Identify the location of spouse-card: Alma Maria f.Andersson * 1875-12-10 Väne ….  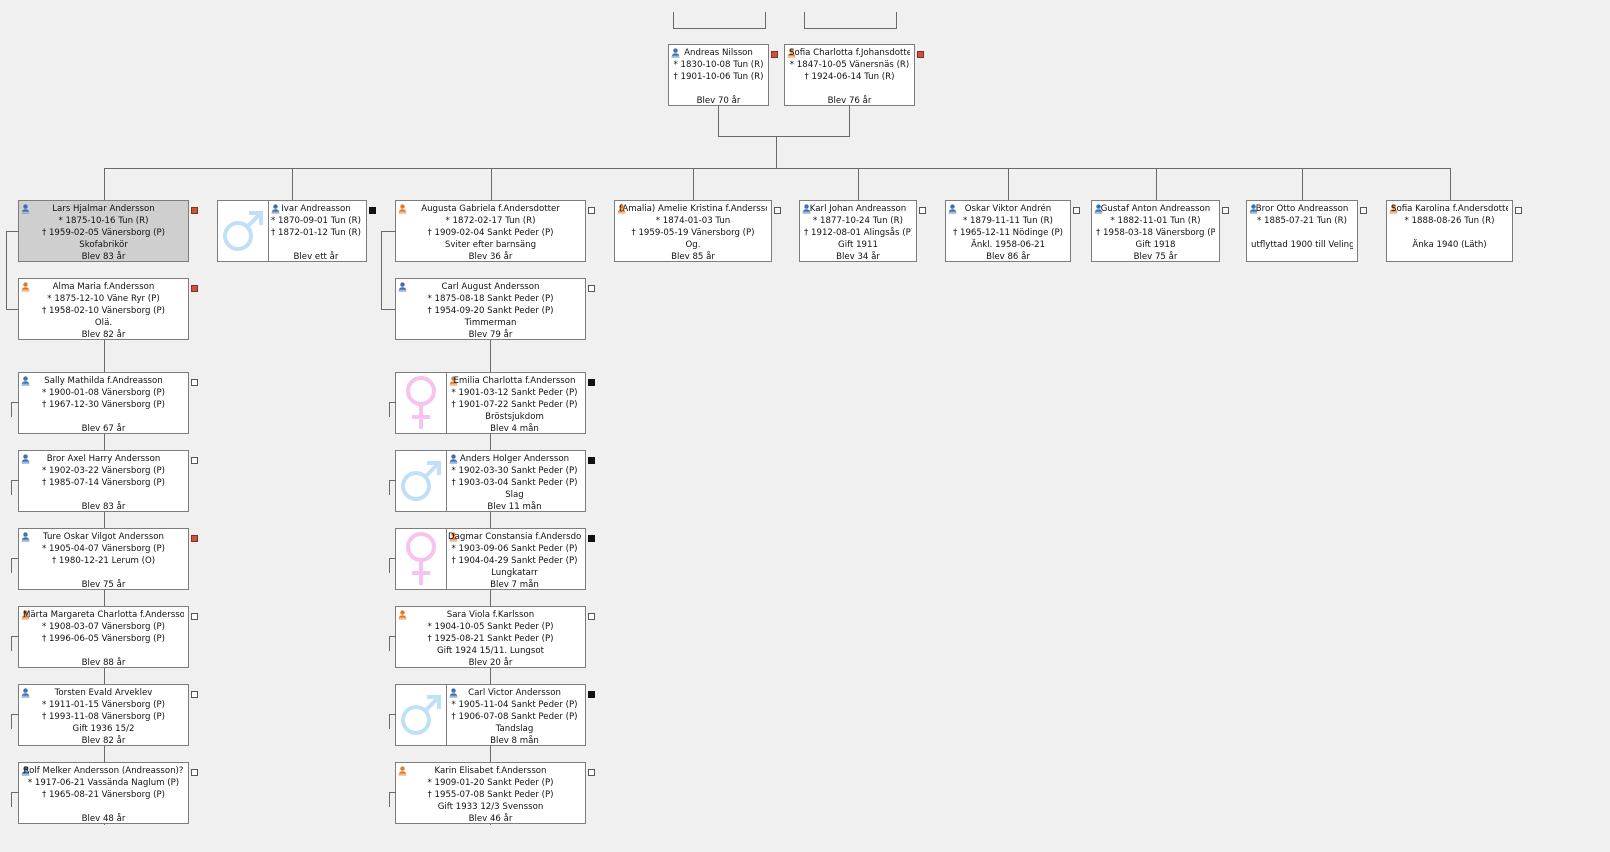
(108, 309).